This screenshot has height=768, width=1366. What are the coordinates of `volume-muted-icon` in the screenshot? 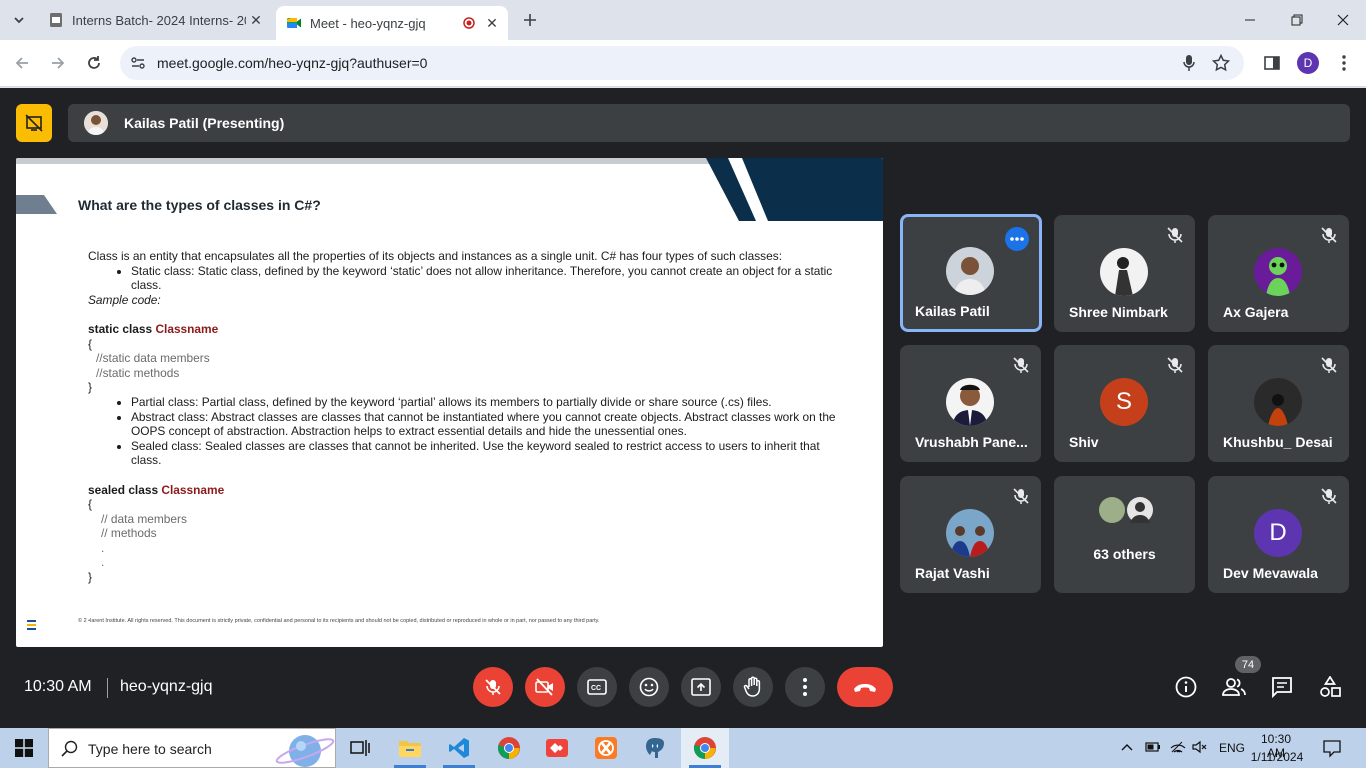 It's located at (1200, 747).